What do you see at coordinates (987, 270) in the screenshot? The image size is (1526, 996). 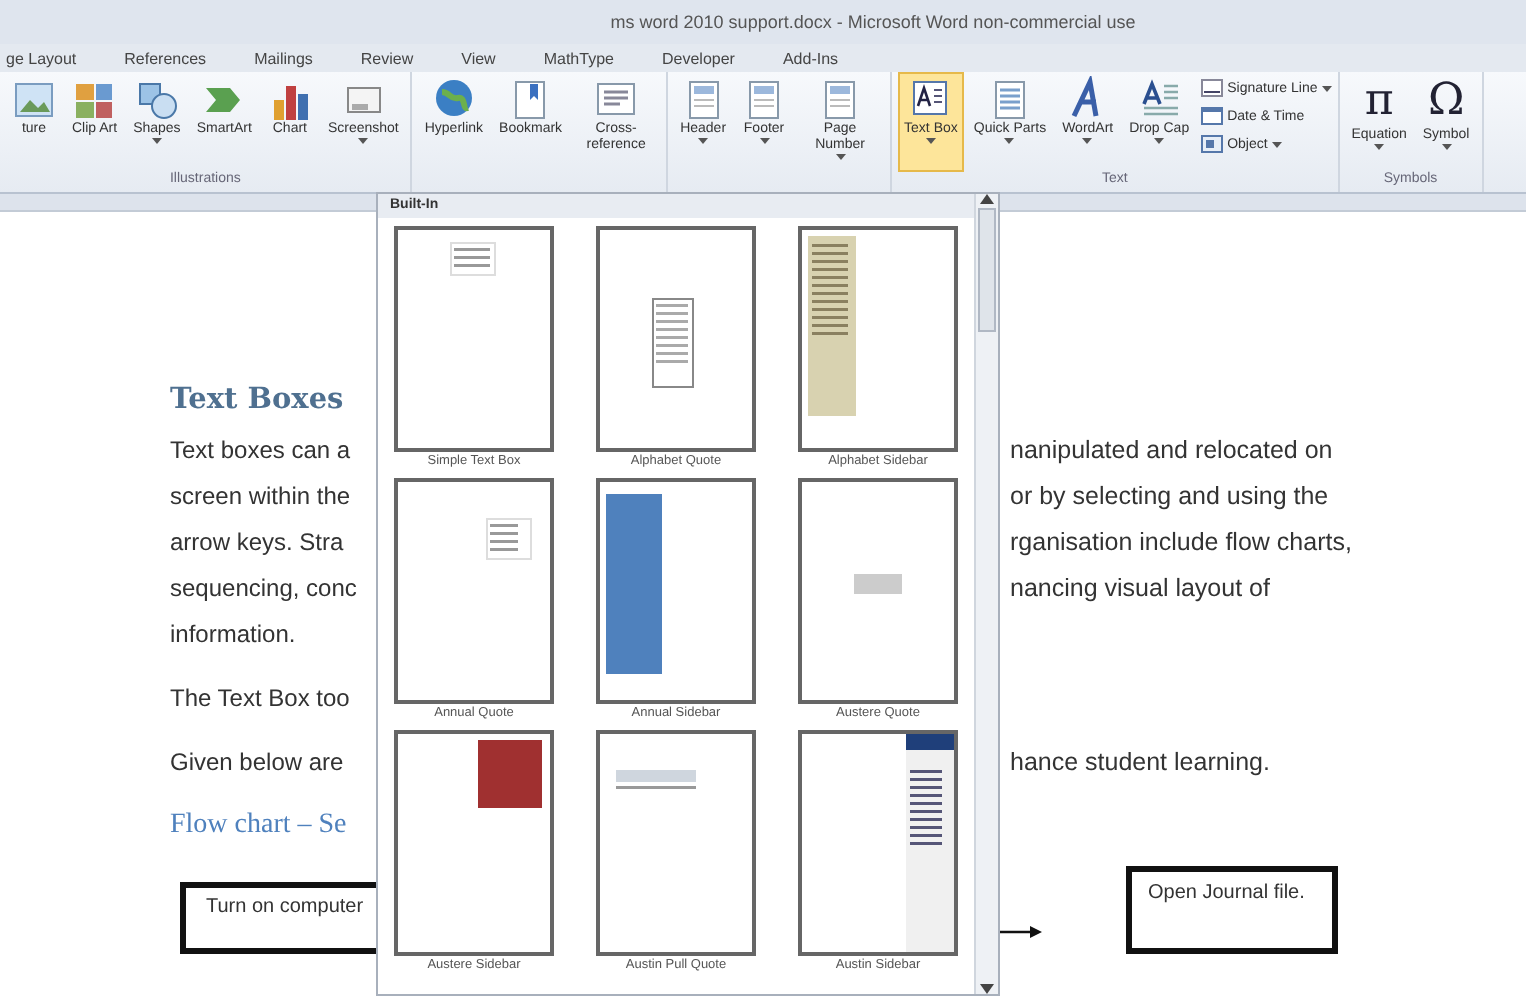 I see `scrollbar-thumb` at bounding box center [987, 270].